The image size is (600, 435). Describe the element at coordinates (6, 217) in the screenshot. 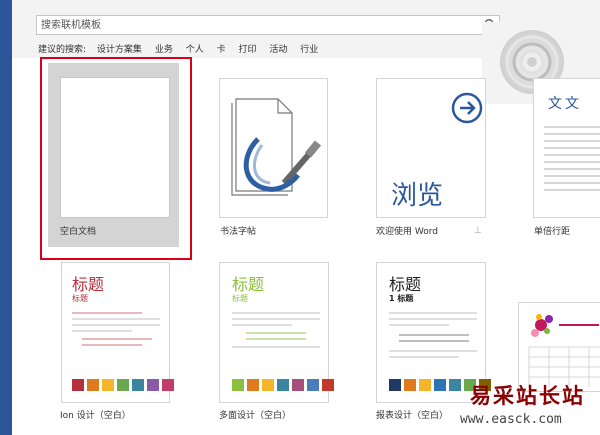

I see `app-sidebar-strip` at that location.